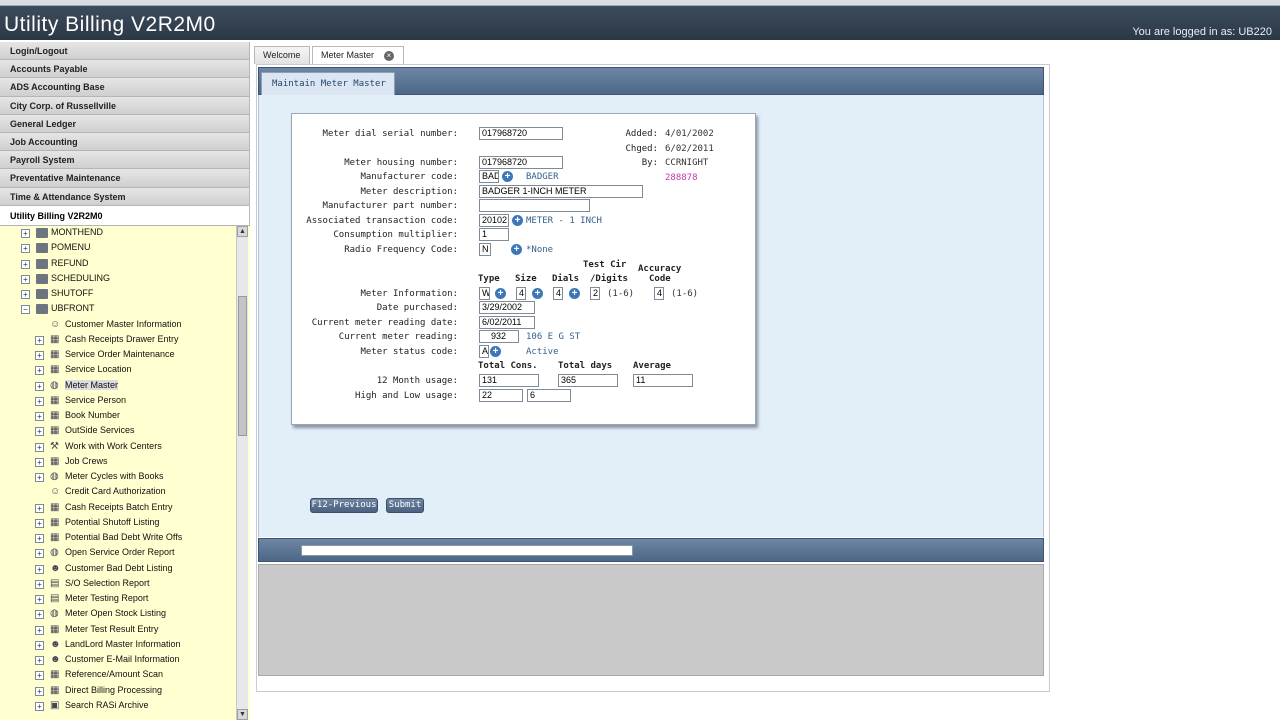 This screenshot has height=720, width=1280. What do you see at coordinates (124, 87) in the screenshot?
I see `sidebar-menu-item: ADS Accounting Base` at bounding box center [124, 87].